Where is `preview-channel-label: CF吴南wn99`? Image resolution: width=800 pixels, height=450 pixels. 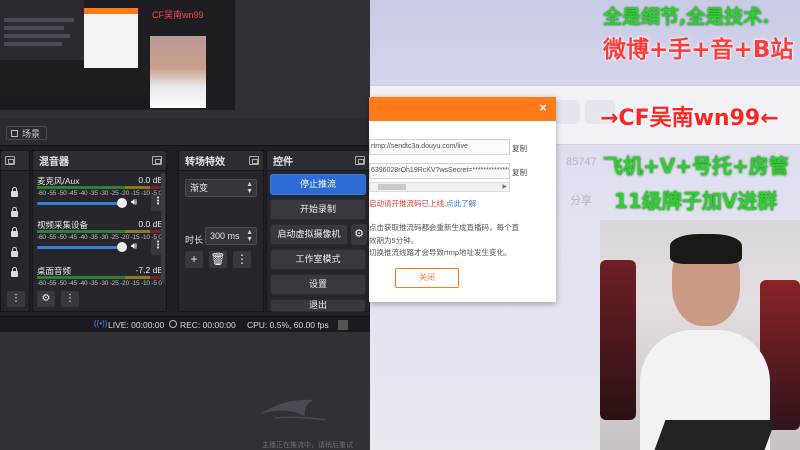
preview-channel-label: CF吴南wn99 is located at coordinates (178, 15).